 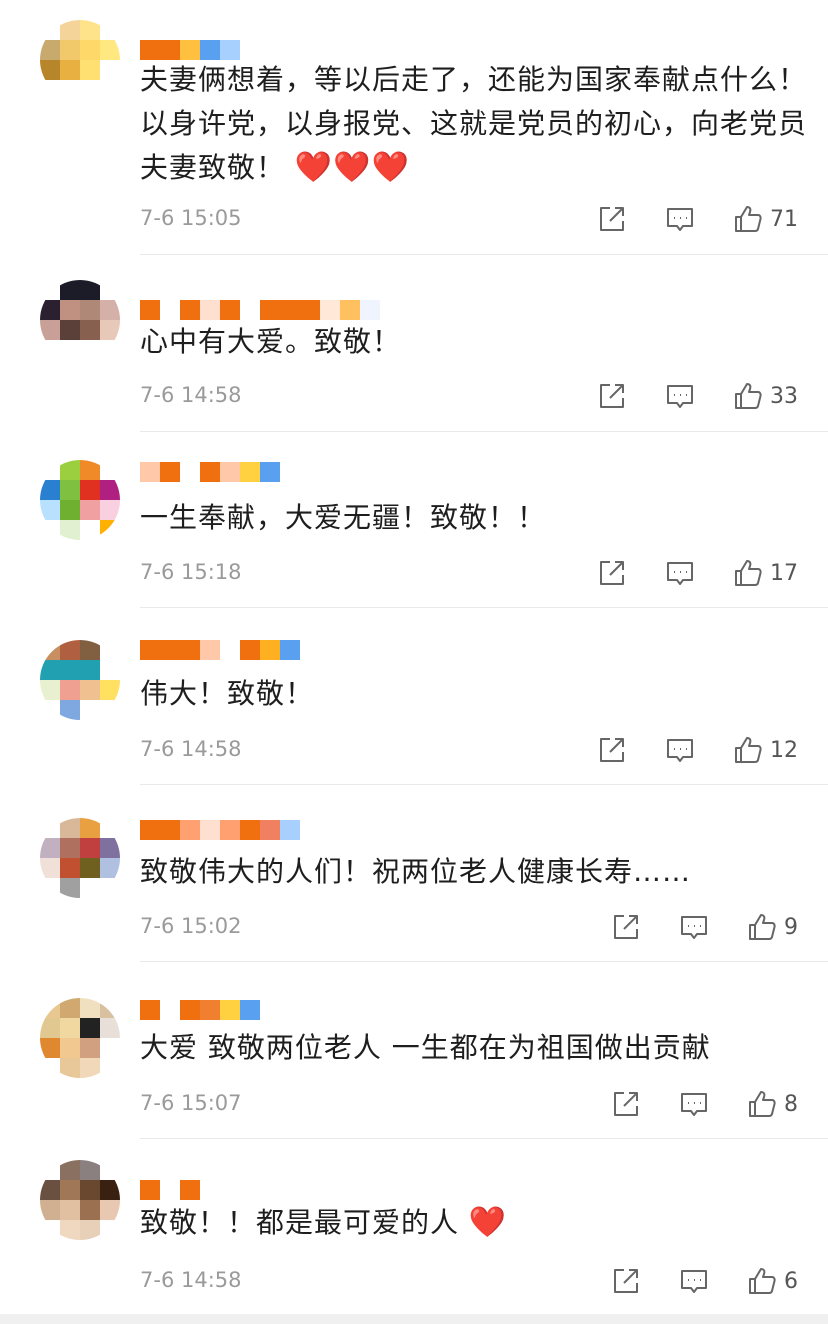 I want to click on comment-actions: 8, so click(x=704, y=1104).